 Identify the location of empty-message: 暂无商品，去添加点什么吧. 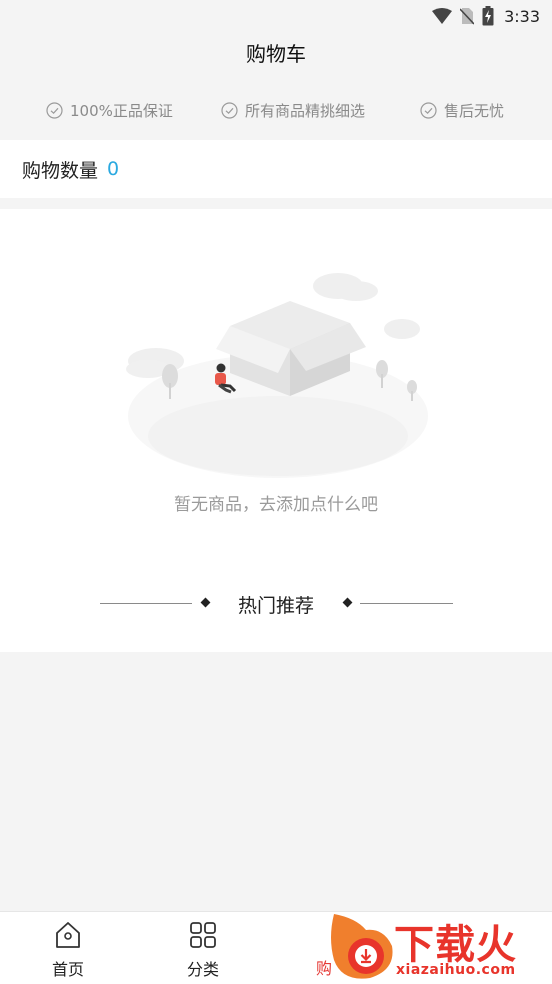
(276, 505).